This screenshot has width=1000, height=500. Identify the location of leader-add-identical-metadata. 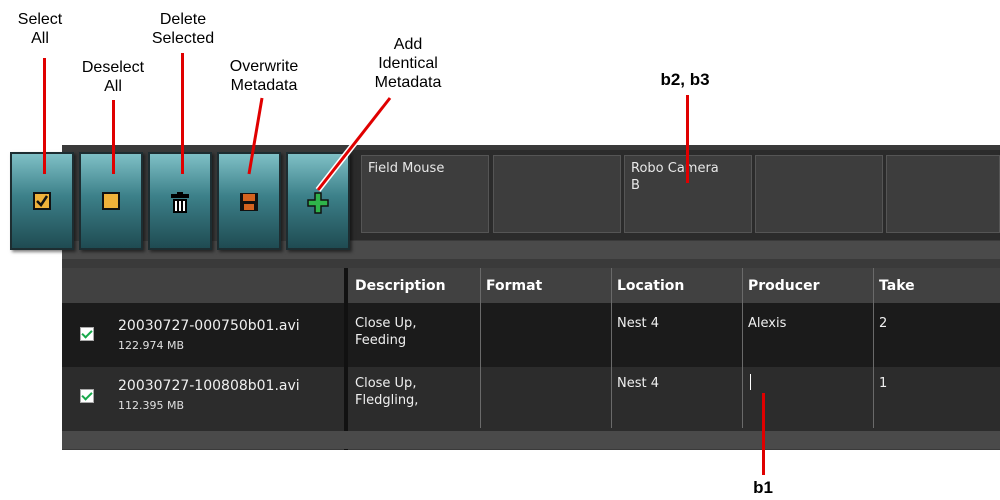
(354, 144).